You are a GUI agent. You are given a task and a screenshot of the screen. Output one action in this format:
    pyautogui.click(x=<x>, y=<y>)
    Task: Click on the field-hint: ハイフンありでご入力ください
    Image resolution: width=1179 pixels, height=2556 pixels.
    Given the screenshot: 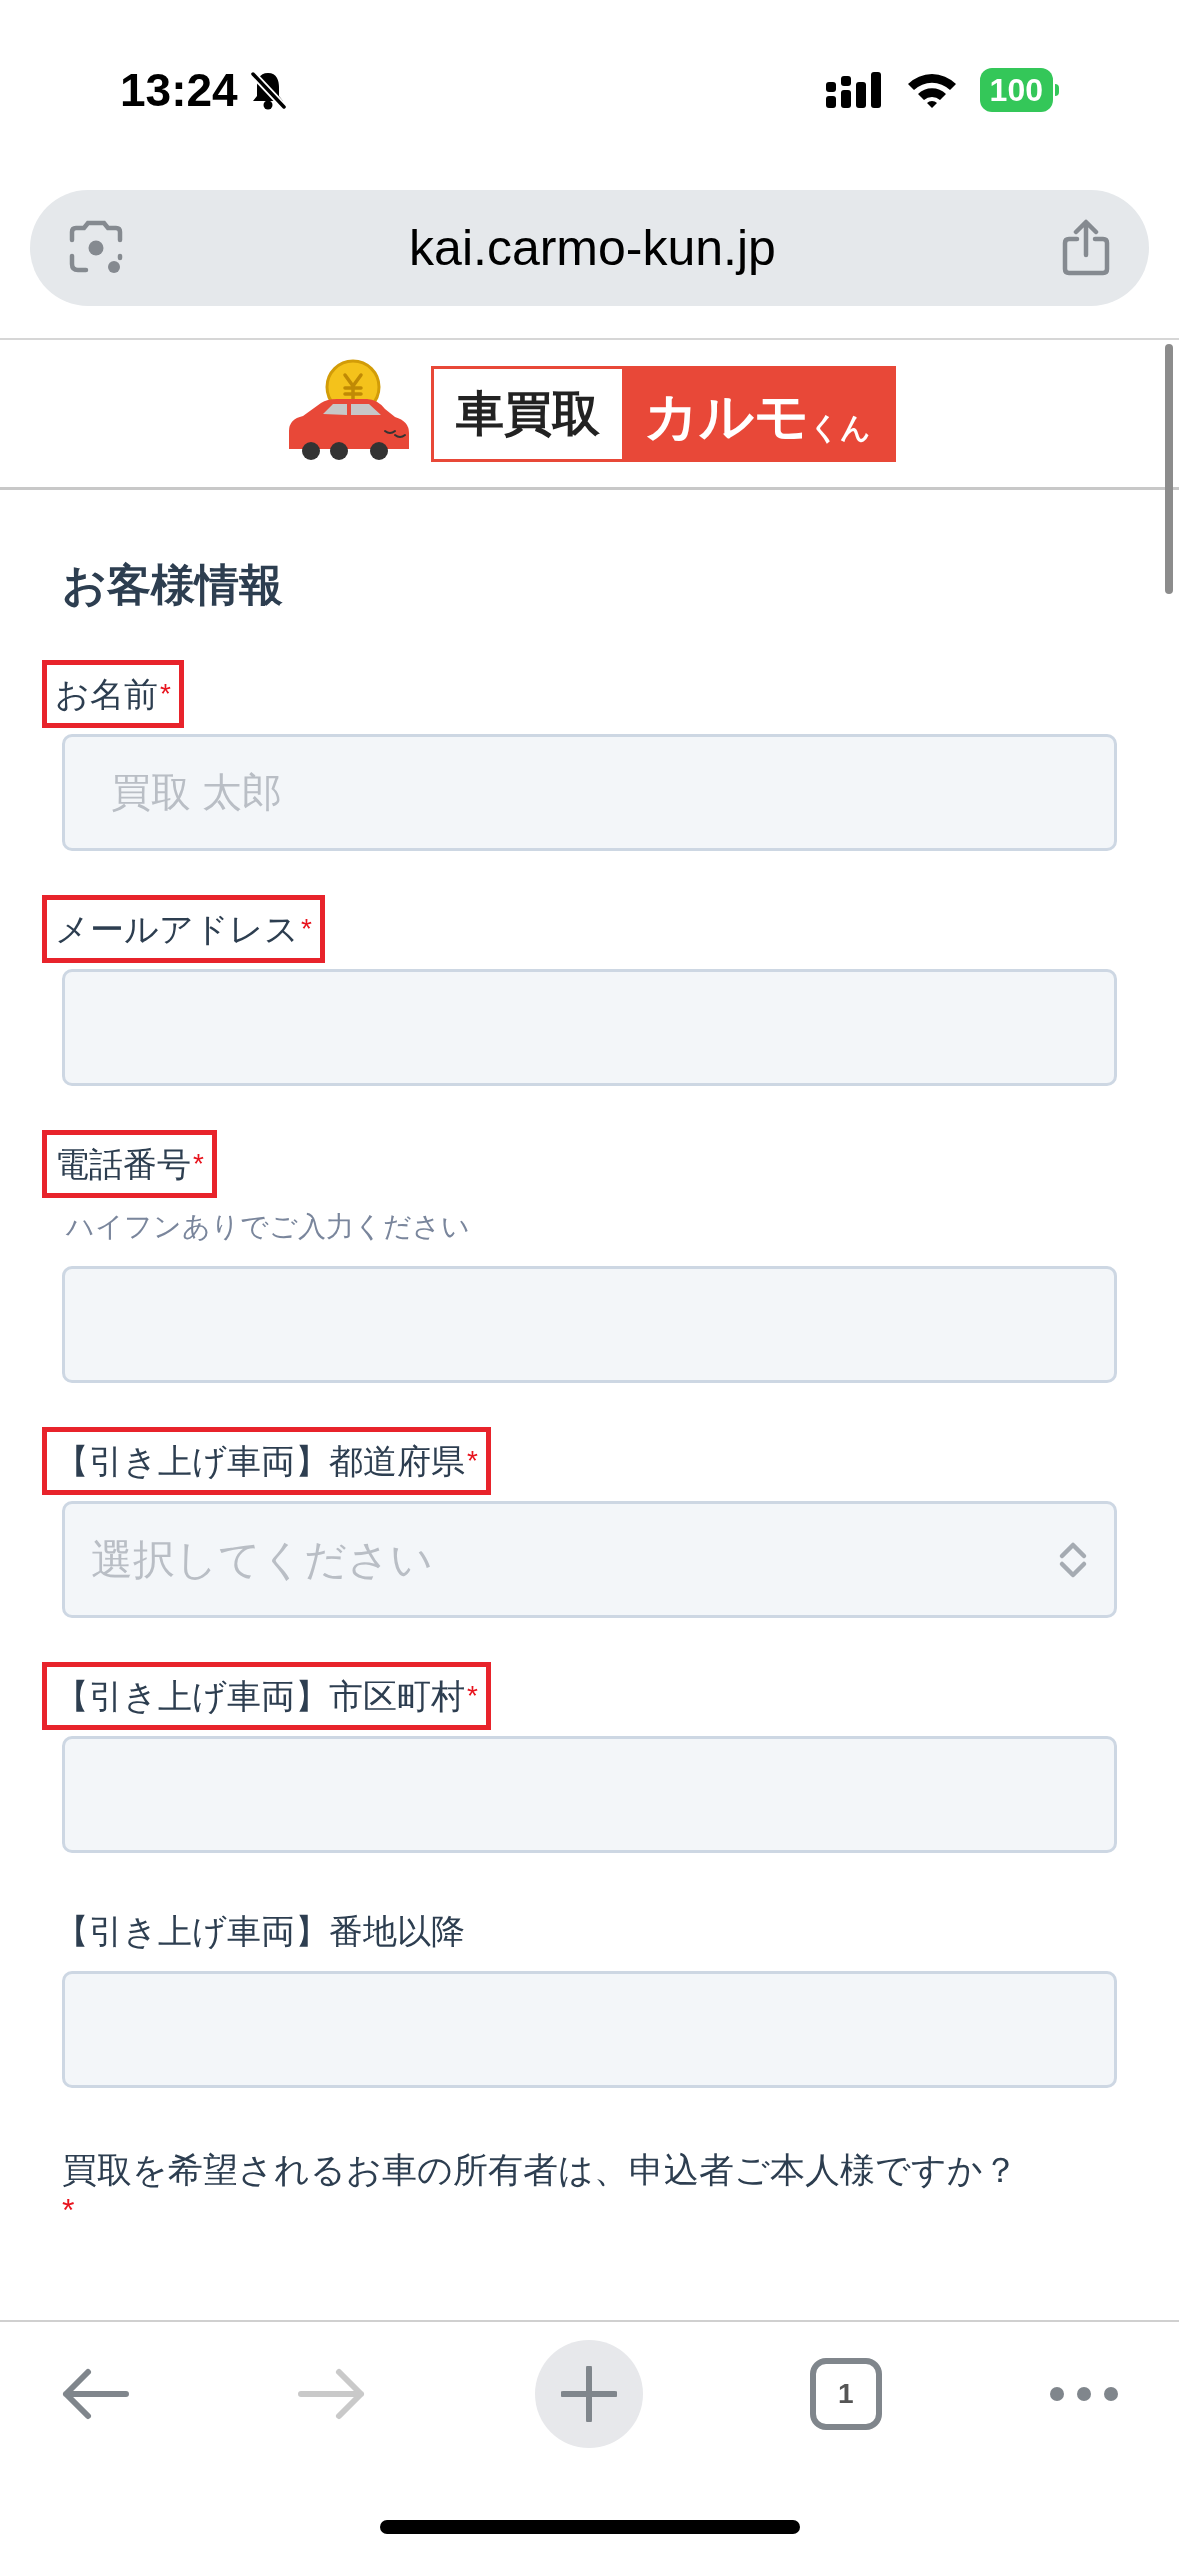 What is the action you would take?
    pyautogui.click(x=268, y=1227)
    